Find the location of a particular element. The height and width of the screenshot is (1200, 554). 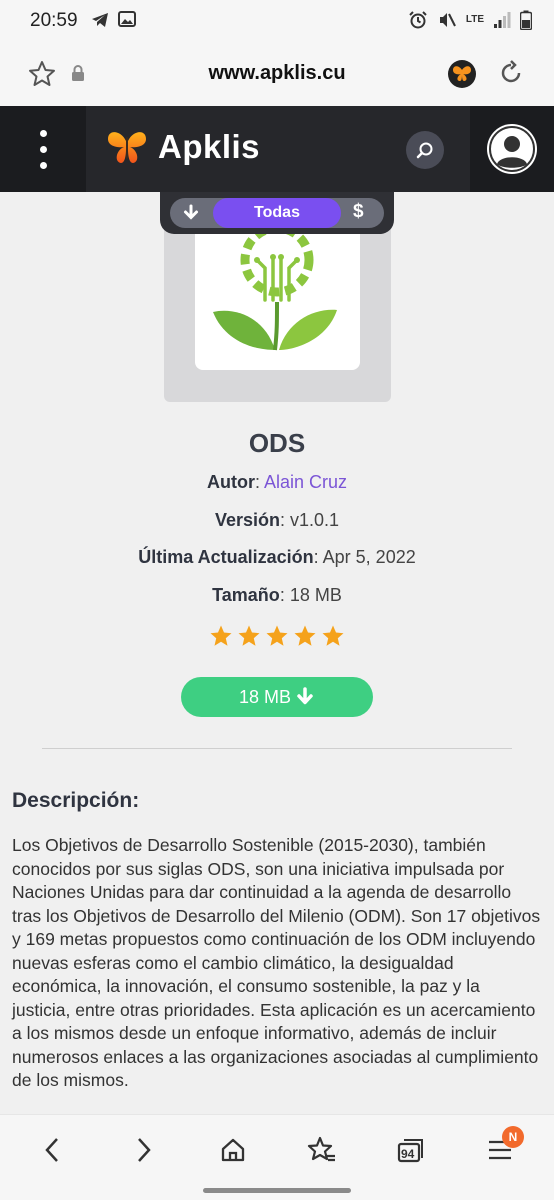

search-icon is located at coordinates (424, 150).